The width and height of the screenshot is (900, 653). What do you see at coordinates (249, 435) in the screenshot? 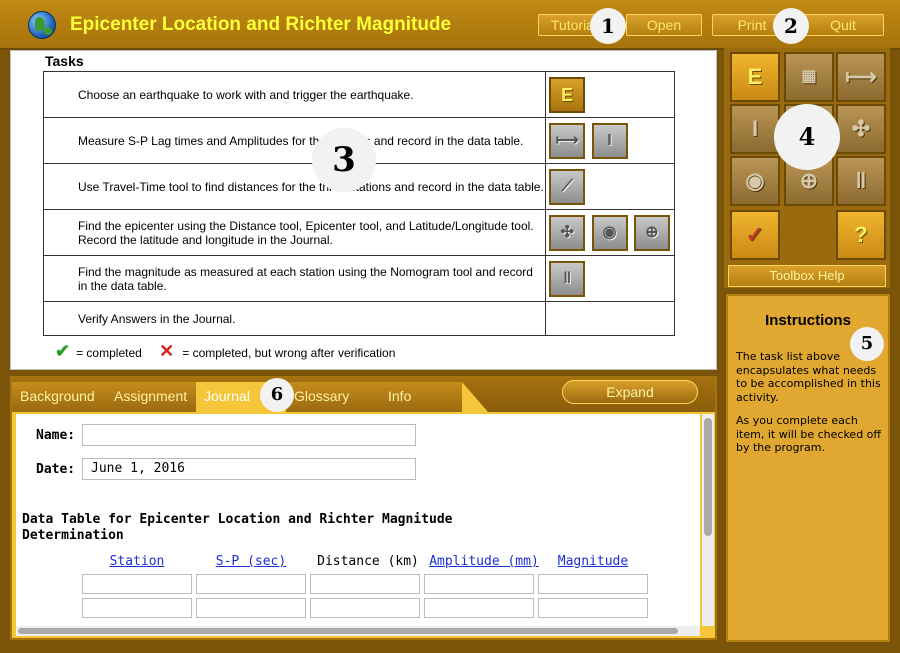
I see `name-field` at bounding box center [249, 435].